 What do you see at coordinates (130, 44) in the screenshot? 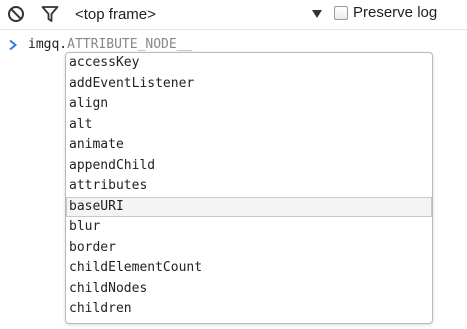
I see `console-autocomplete-hint: ATTRIBUTE_NODE__` at bounding box center [130, 44].